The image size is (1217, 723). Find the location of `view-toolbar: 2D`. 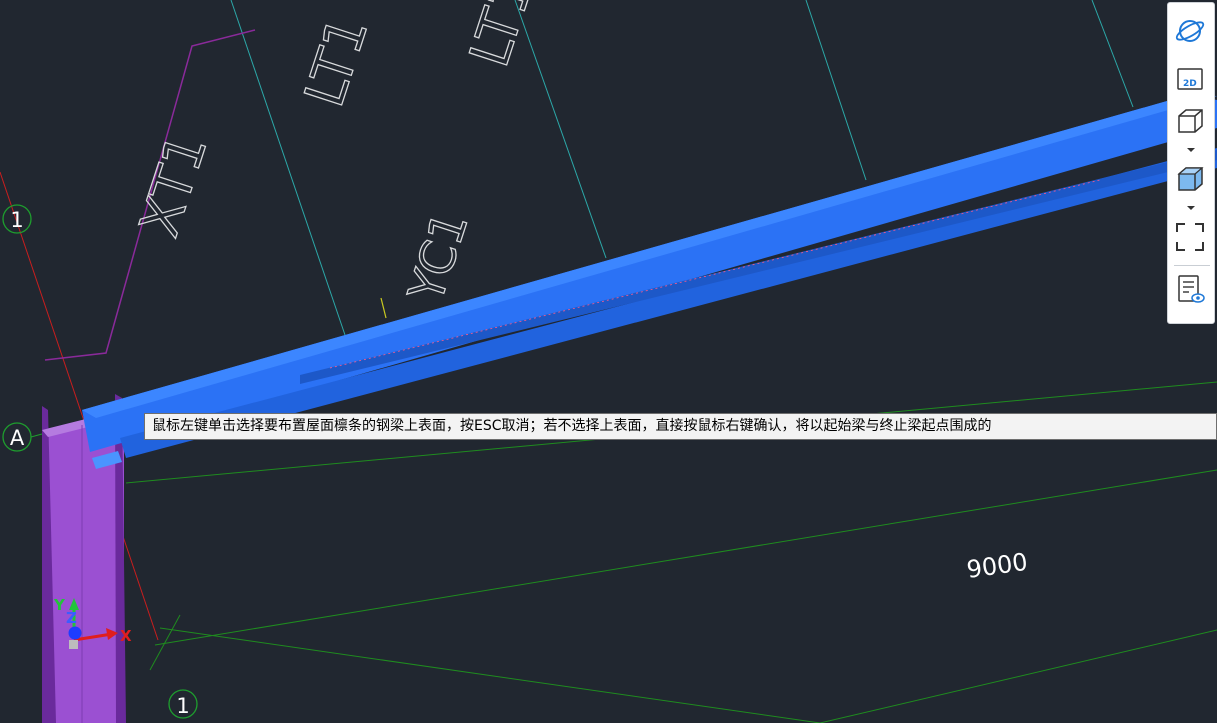

view-toolbar: 2D is located at coordinates (1191, 163).